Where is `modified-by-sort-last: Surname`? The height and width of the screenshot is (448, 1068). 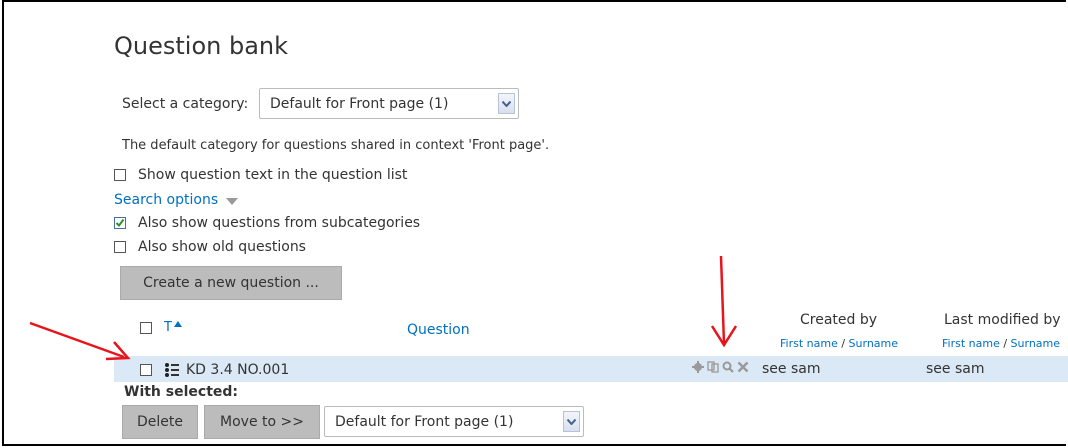
modified-by-sort-last: Surname is located at coordinates (1035, 343).